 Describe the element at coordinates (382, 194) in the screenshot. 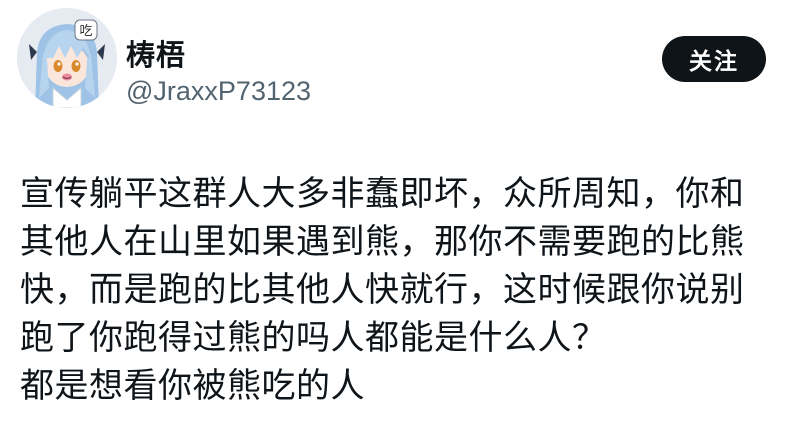

I see `tweet-line: 宣传躺平这群人大多非蠢即坏，众所周知，你和` at that location.